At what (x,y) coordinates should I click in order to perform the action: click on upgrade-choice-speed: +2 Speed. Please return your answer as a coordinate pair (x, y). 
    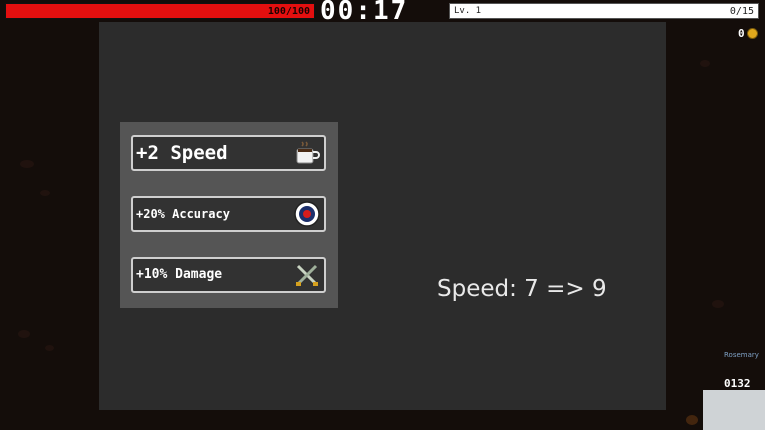
    Looking at the image, I should click on (228, 153).